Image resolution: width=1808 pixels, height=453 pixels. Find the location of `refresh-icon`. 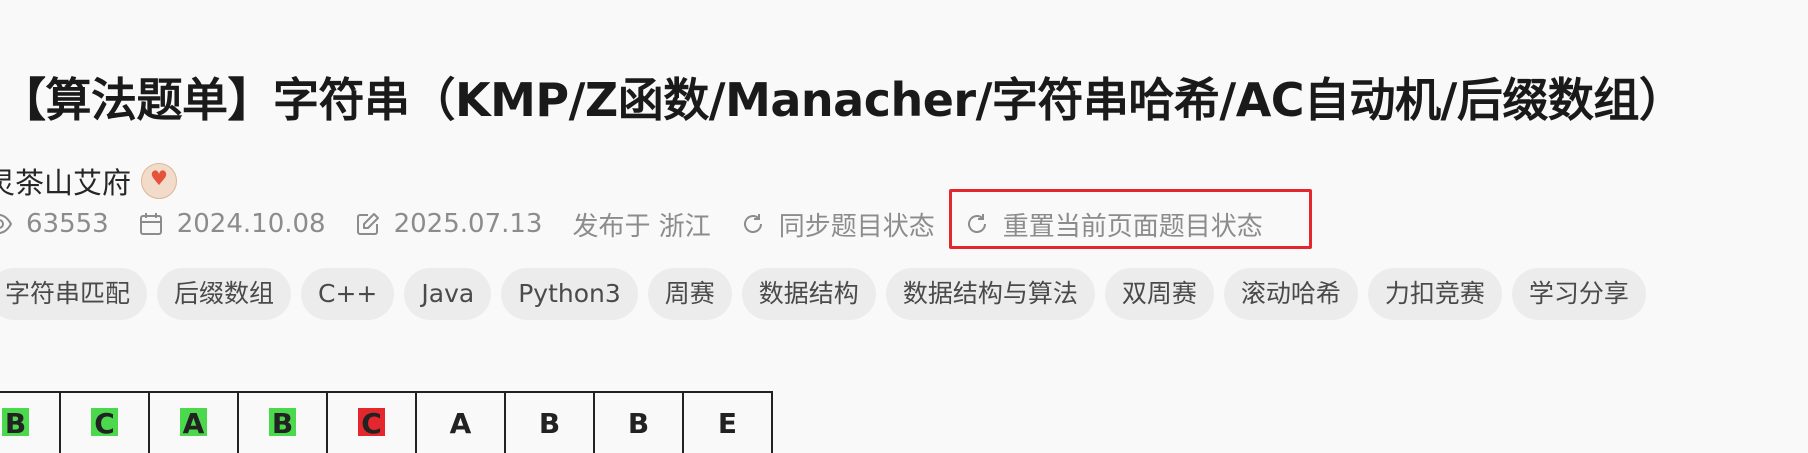

refresh-icon is located at coordinates (753, 224).